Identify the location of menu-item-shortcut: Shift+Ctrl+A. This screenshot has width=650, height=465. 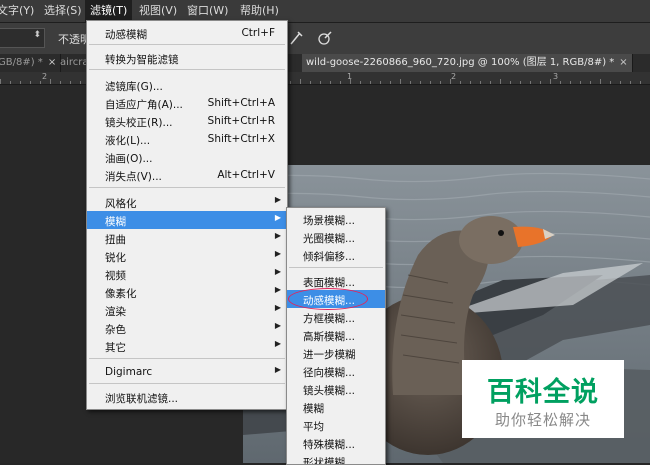
(241, 103).